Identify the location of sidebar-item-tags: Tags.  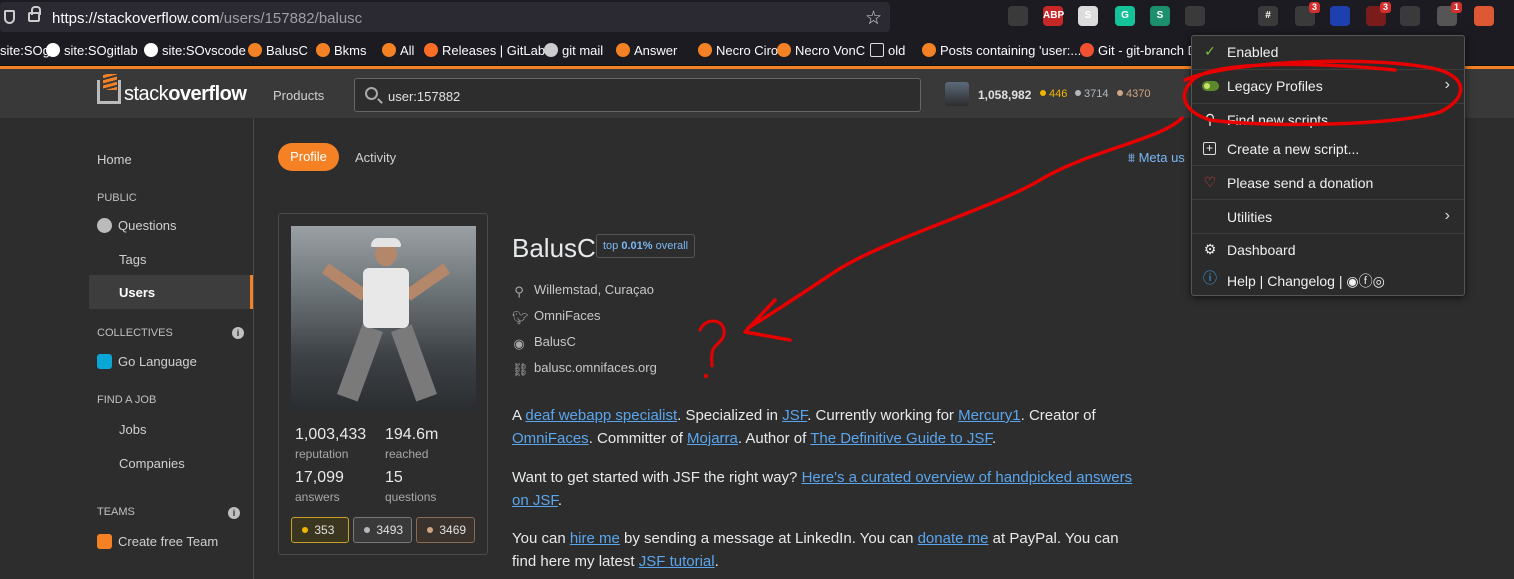
(132, 259).